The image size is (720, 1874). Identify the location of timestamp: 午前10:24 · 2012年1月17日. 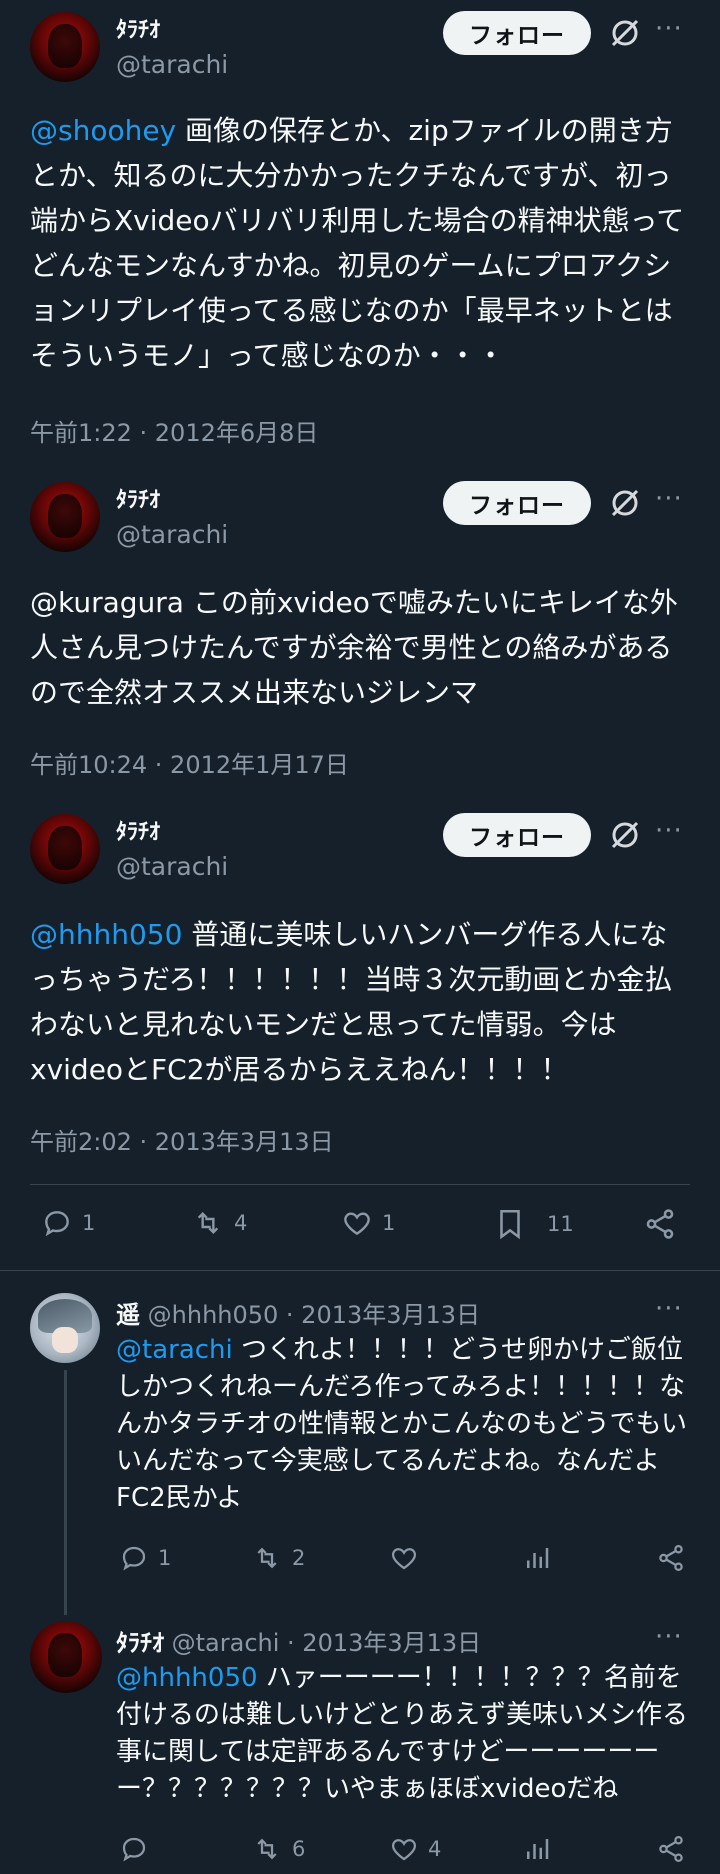
(189, 762).